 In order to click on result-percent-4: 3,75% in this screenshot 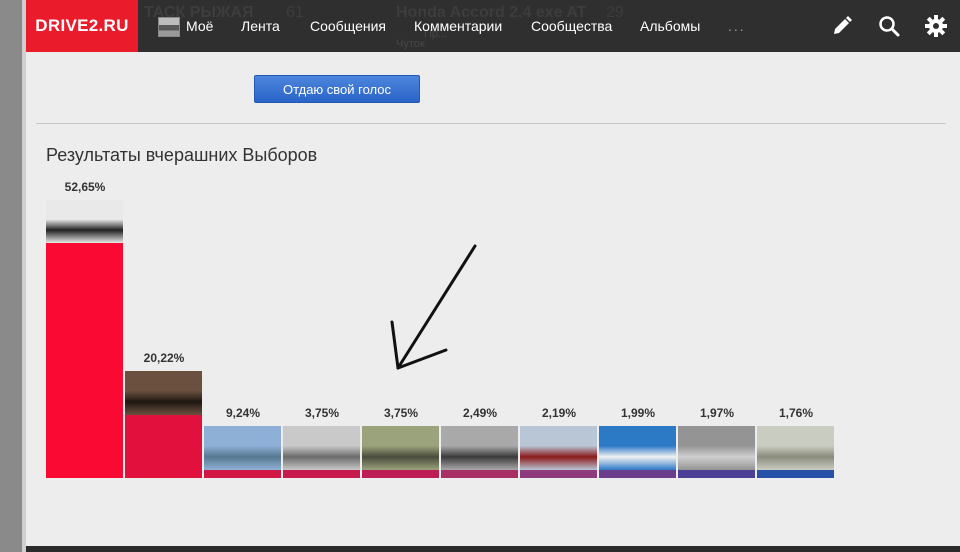, I will do `click(322, 413)`.